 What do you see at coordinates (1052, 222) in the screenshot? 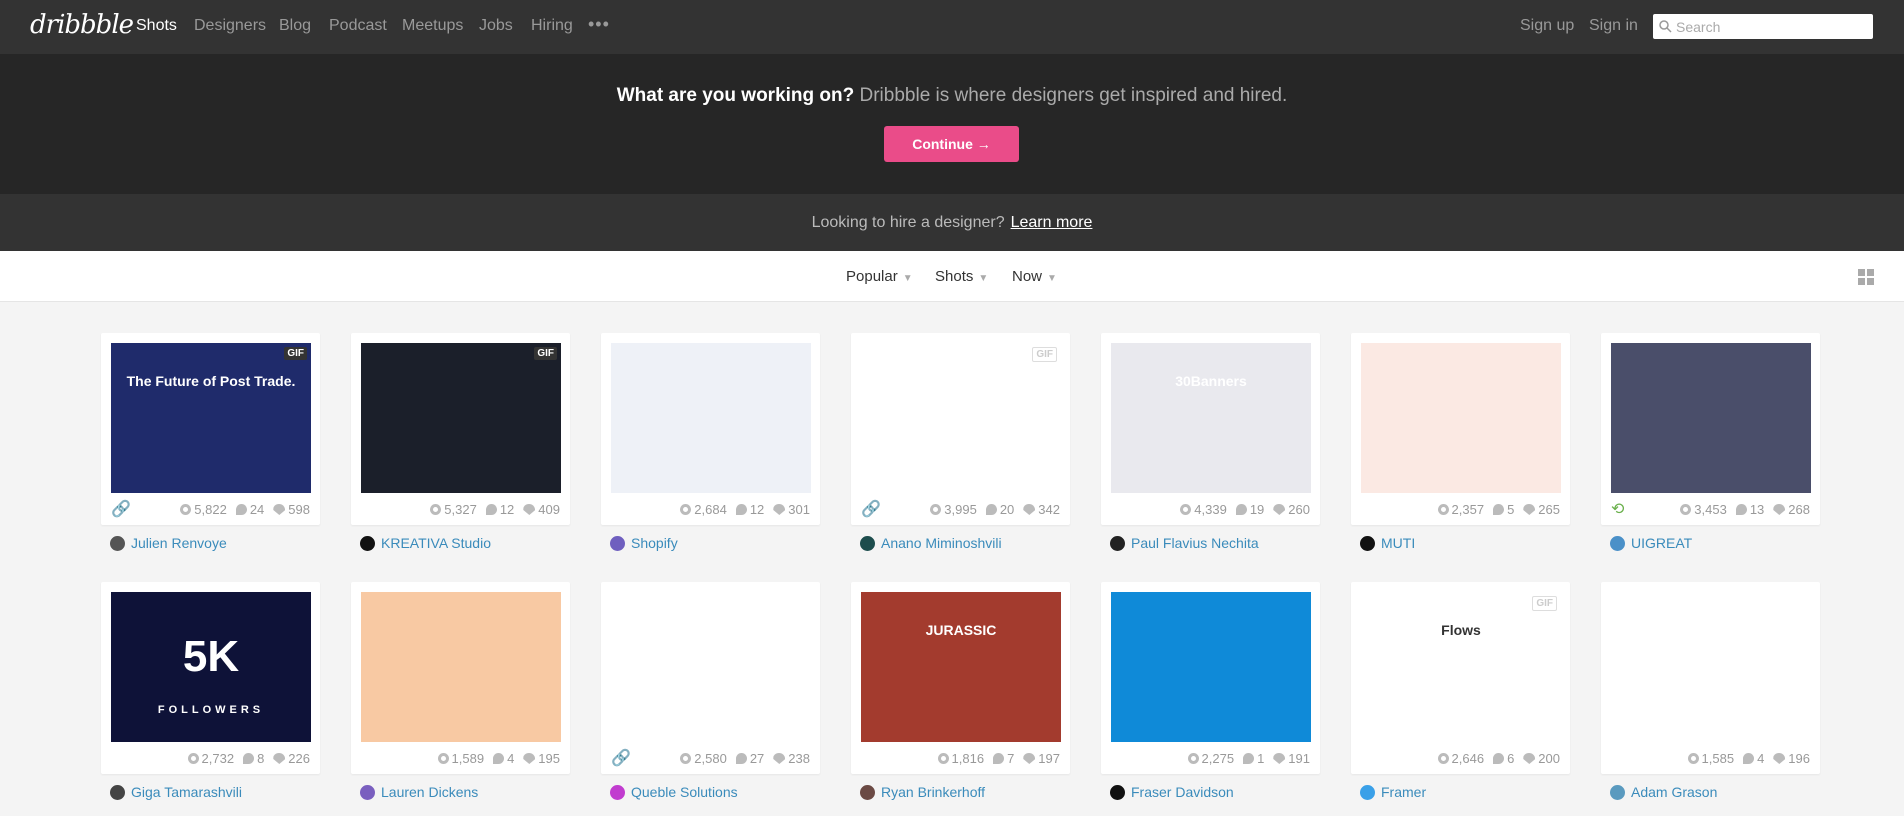
I see `learn-more-link: Learn more` at bounding box center [1052, 222].